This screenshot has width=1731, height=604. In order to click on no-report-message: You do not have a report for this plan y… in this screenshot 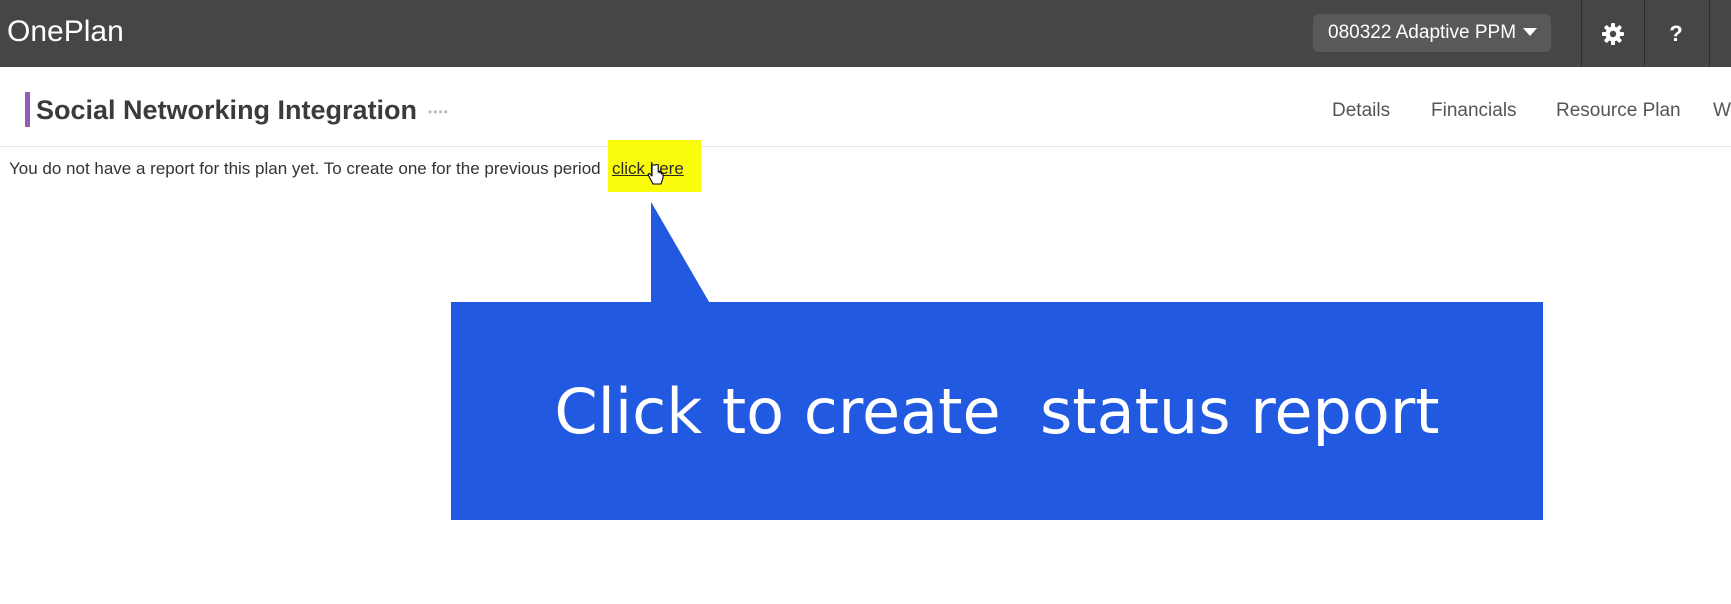, I will do `click(305, 168)`.